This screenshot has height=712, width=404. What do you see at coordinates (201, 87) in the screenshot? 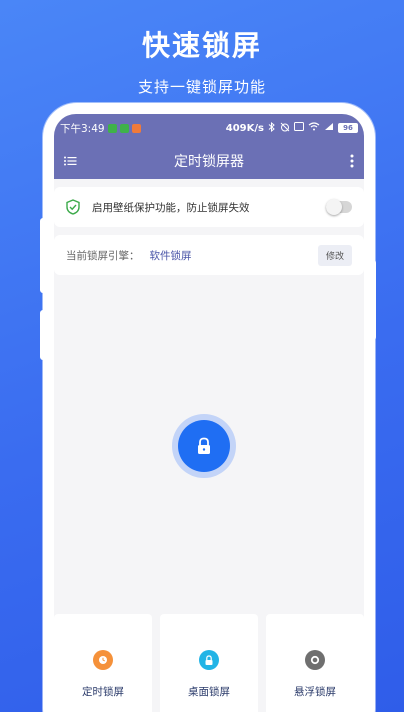
I see `promo-subtitle: 支持一键锁屏功能` at bounding box center [201, 87].